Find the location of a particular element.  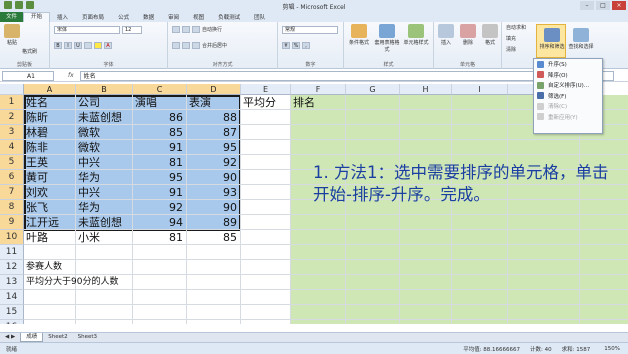

cell-name: 王英 is located at coordinates (50, 162).